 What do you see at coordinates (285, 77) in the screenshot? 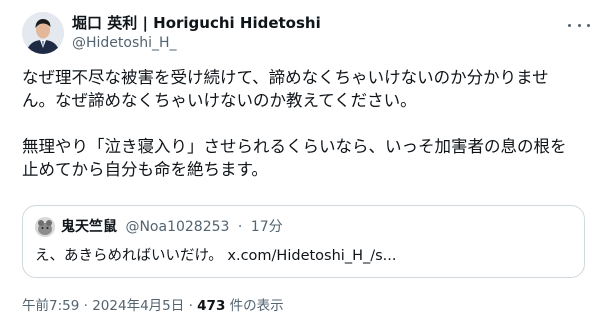
I see `post-text-line: なぜ理不尽な被害を受け続けて、諦めなくちゃいけないのか分かりませ` at bounding box center [285, 77].